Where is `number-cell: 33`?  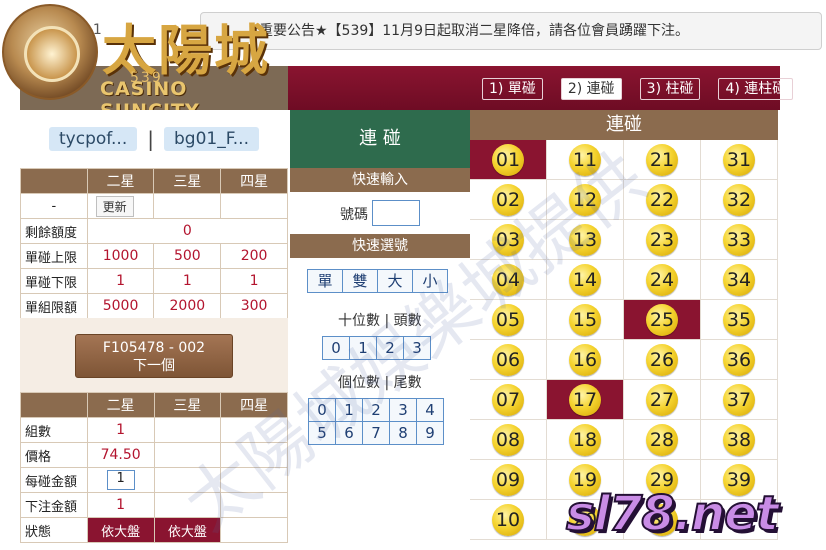
number-cell: 33 is located at coordinates (739, 240).